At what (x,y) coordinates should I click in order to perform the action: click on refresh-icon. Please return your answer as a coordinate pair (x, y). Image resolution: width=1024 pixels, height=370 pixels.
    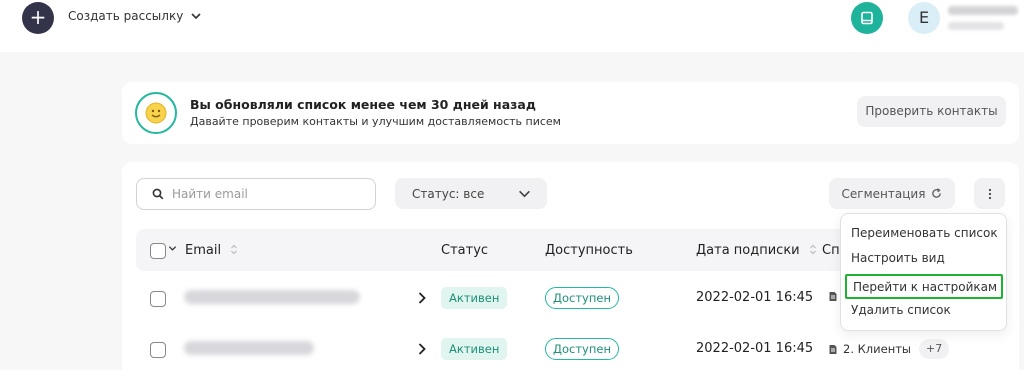
    Looking at the image, I should click on (937, 193).